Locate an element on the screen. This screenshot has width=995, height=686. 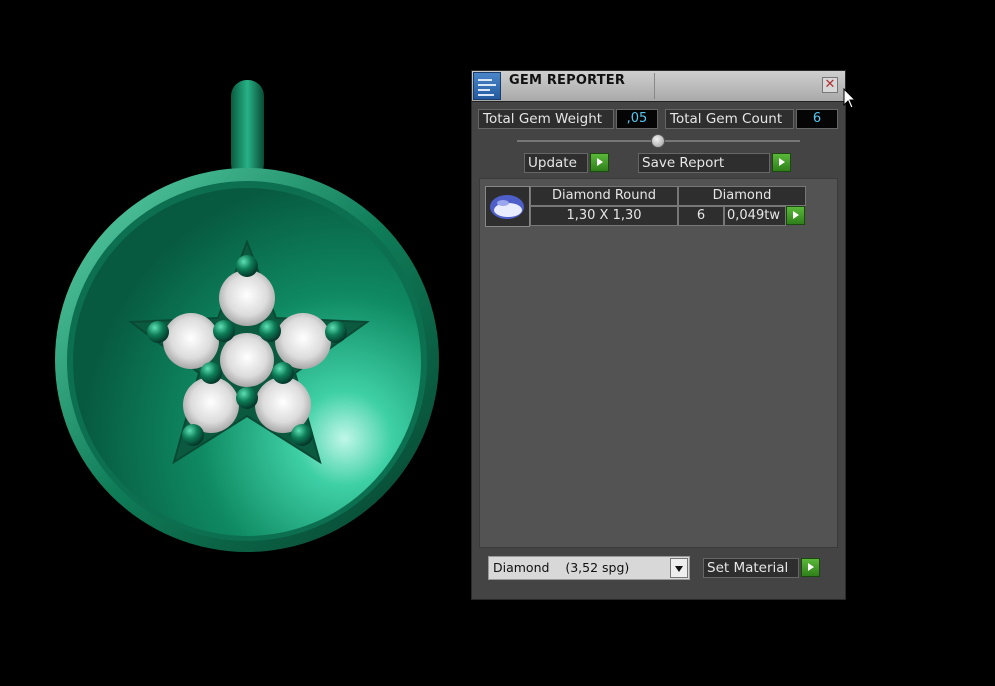
gem-weight-cell: 0,049tw is located at coordinates (755, 216).